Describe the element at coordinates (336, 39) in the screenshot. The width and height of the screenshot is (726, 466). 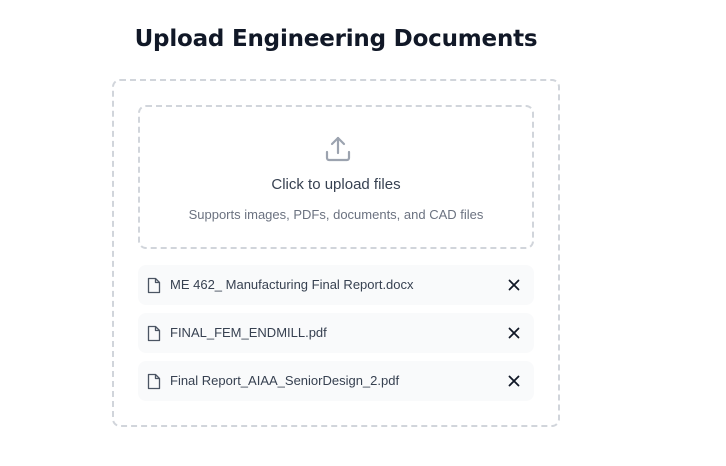
I see `page-title: Upload Engineering Documents` at that location.